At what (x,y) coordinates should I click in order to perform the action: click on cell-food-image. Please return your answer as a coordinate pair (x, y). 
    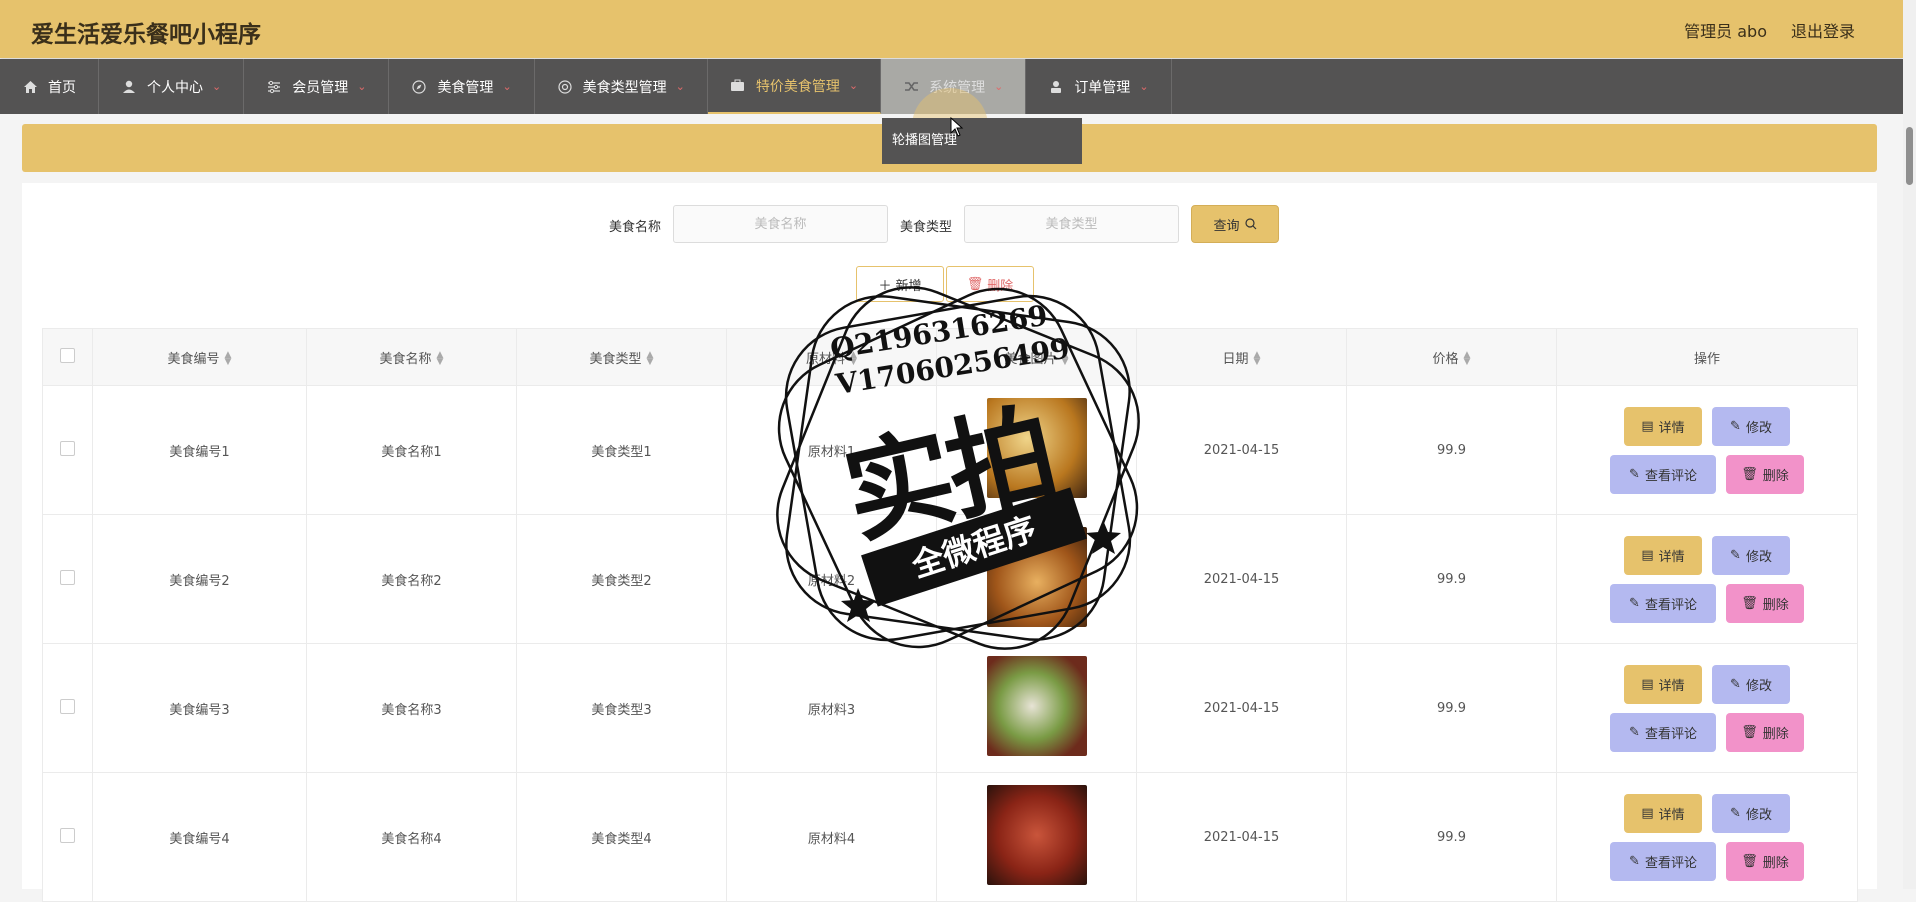
    Looking at the image, I should click on (1036, 837).